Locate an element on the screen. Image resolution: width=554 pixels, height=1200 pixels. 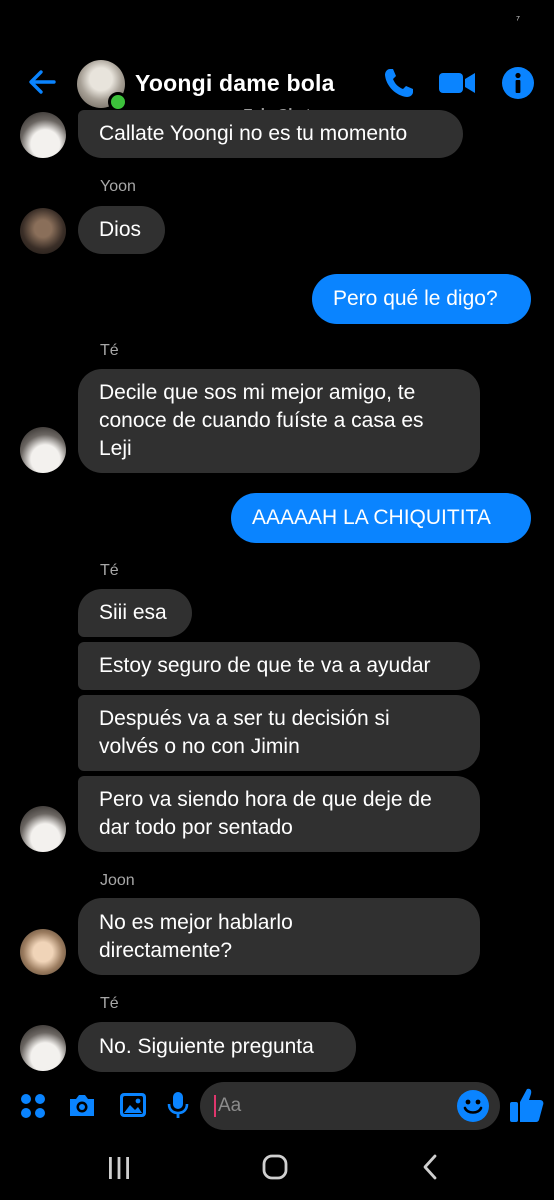
message-text-line: Después va a ser tu decisión si is located at coordinates (244, 718).